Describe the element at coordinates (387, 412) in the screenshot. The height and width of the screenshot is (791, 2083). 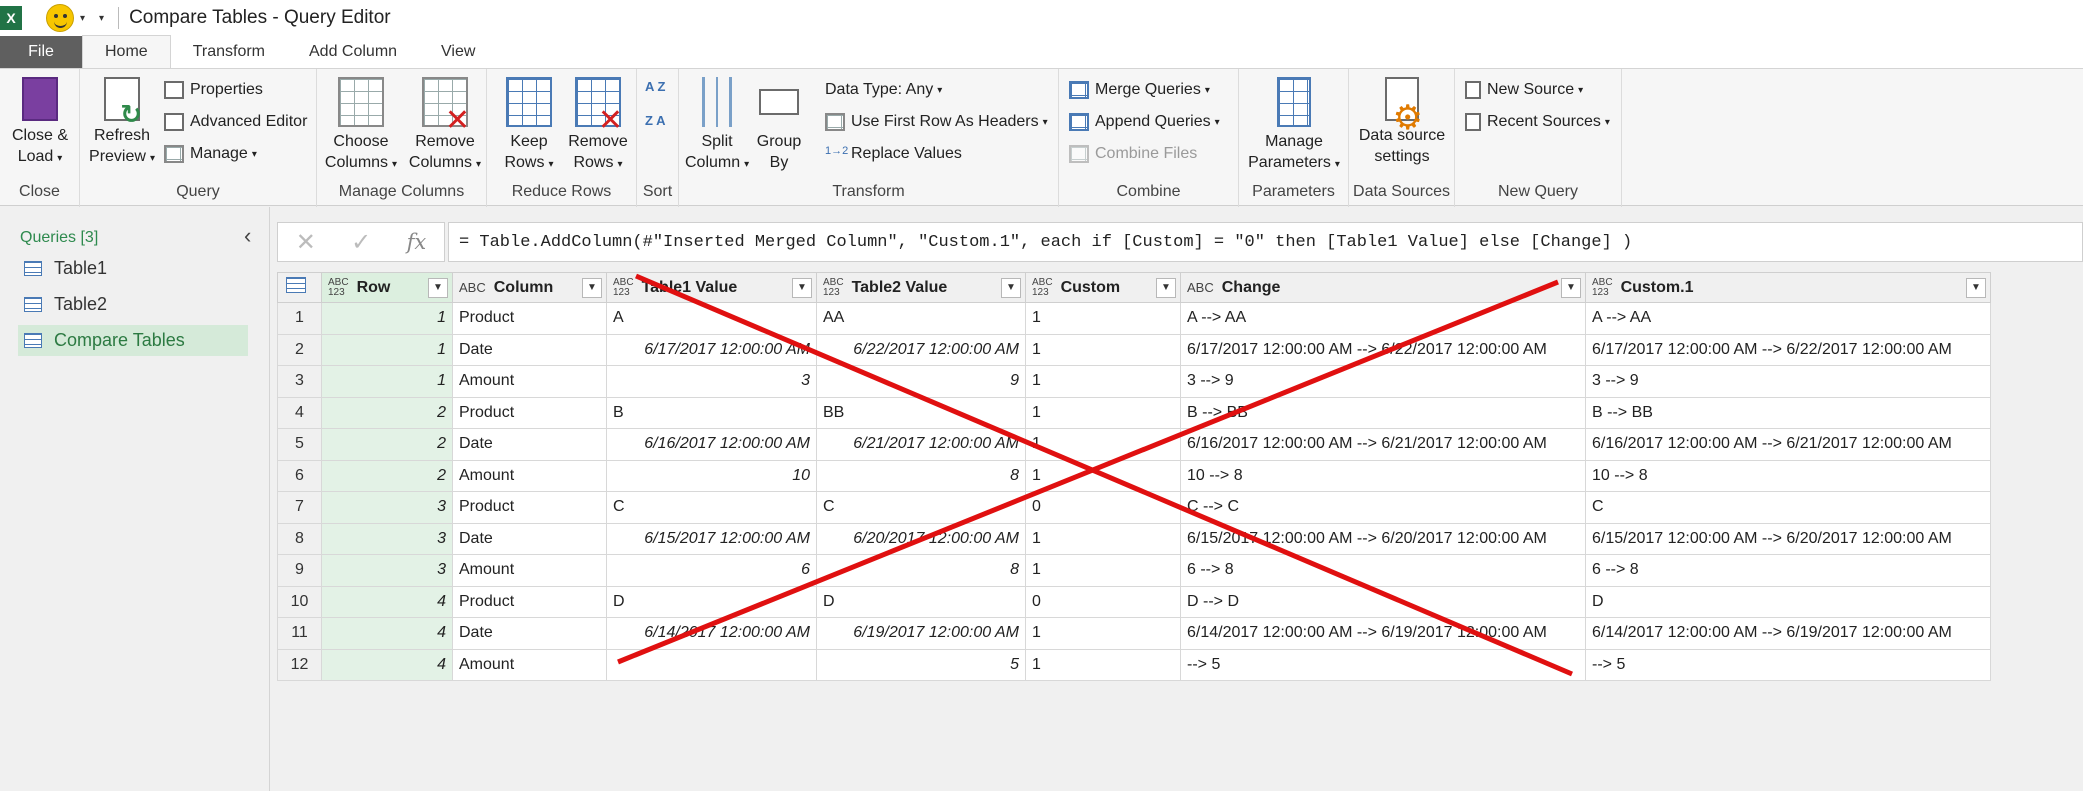
I see `table-cell: 2` at that location.